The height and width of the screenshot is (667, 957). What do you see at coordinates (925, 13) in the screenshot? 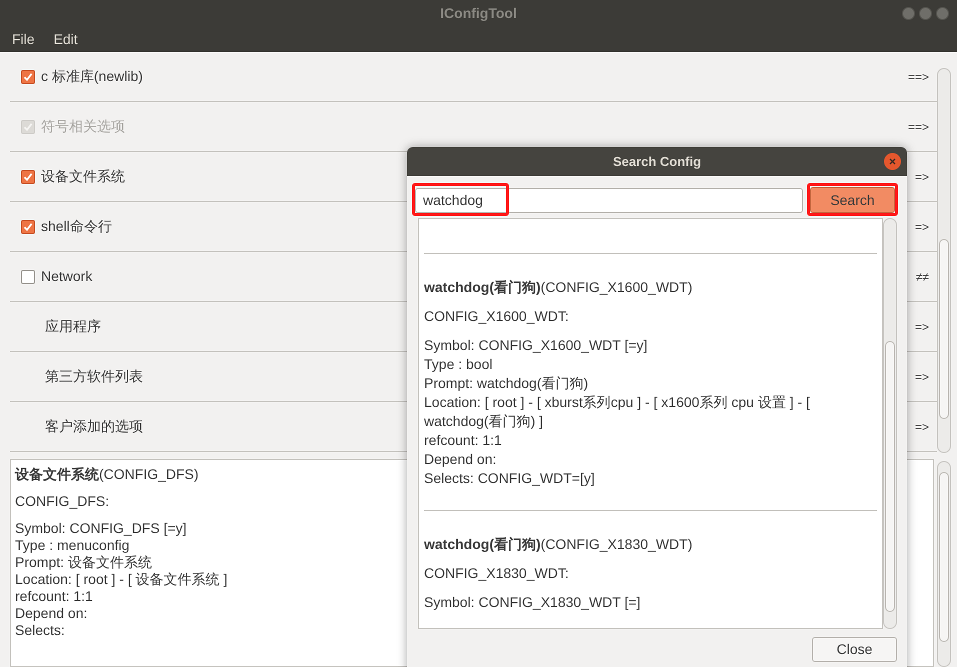
I see `maximize-button` at bounding box center [925, 13].